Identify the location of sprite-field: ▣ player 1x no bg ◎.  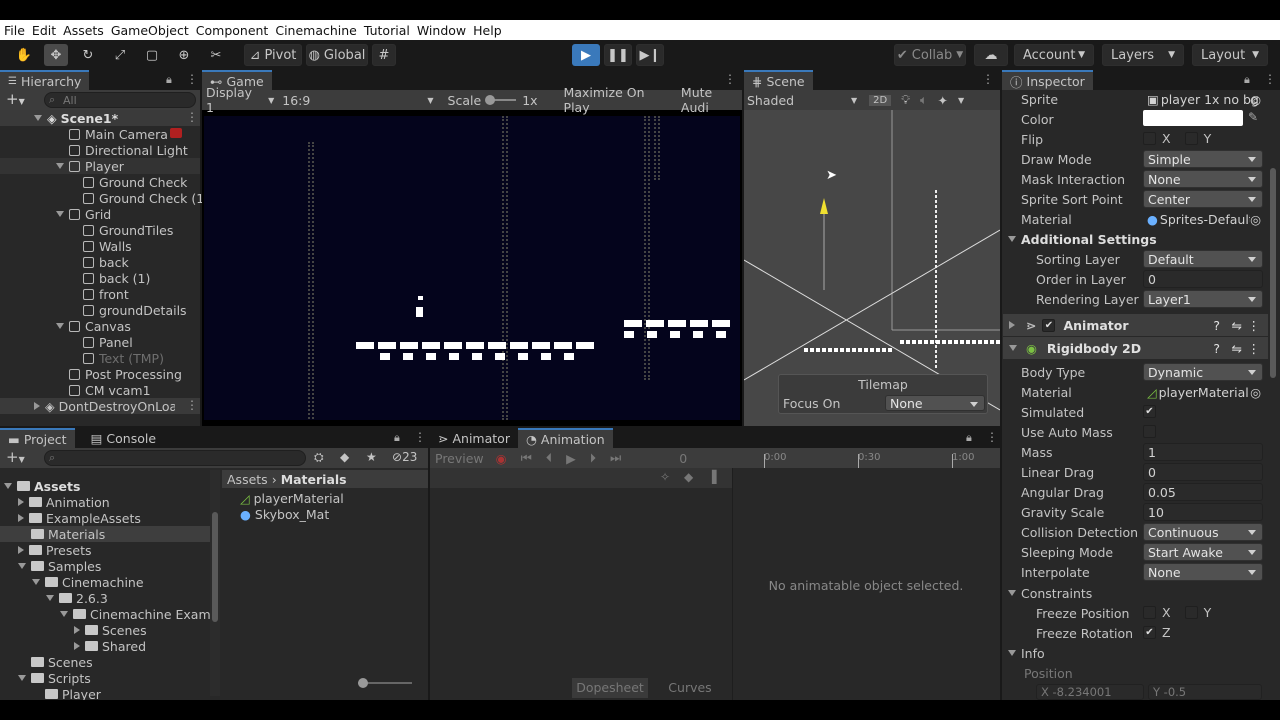
(1203, 99).